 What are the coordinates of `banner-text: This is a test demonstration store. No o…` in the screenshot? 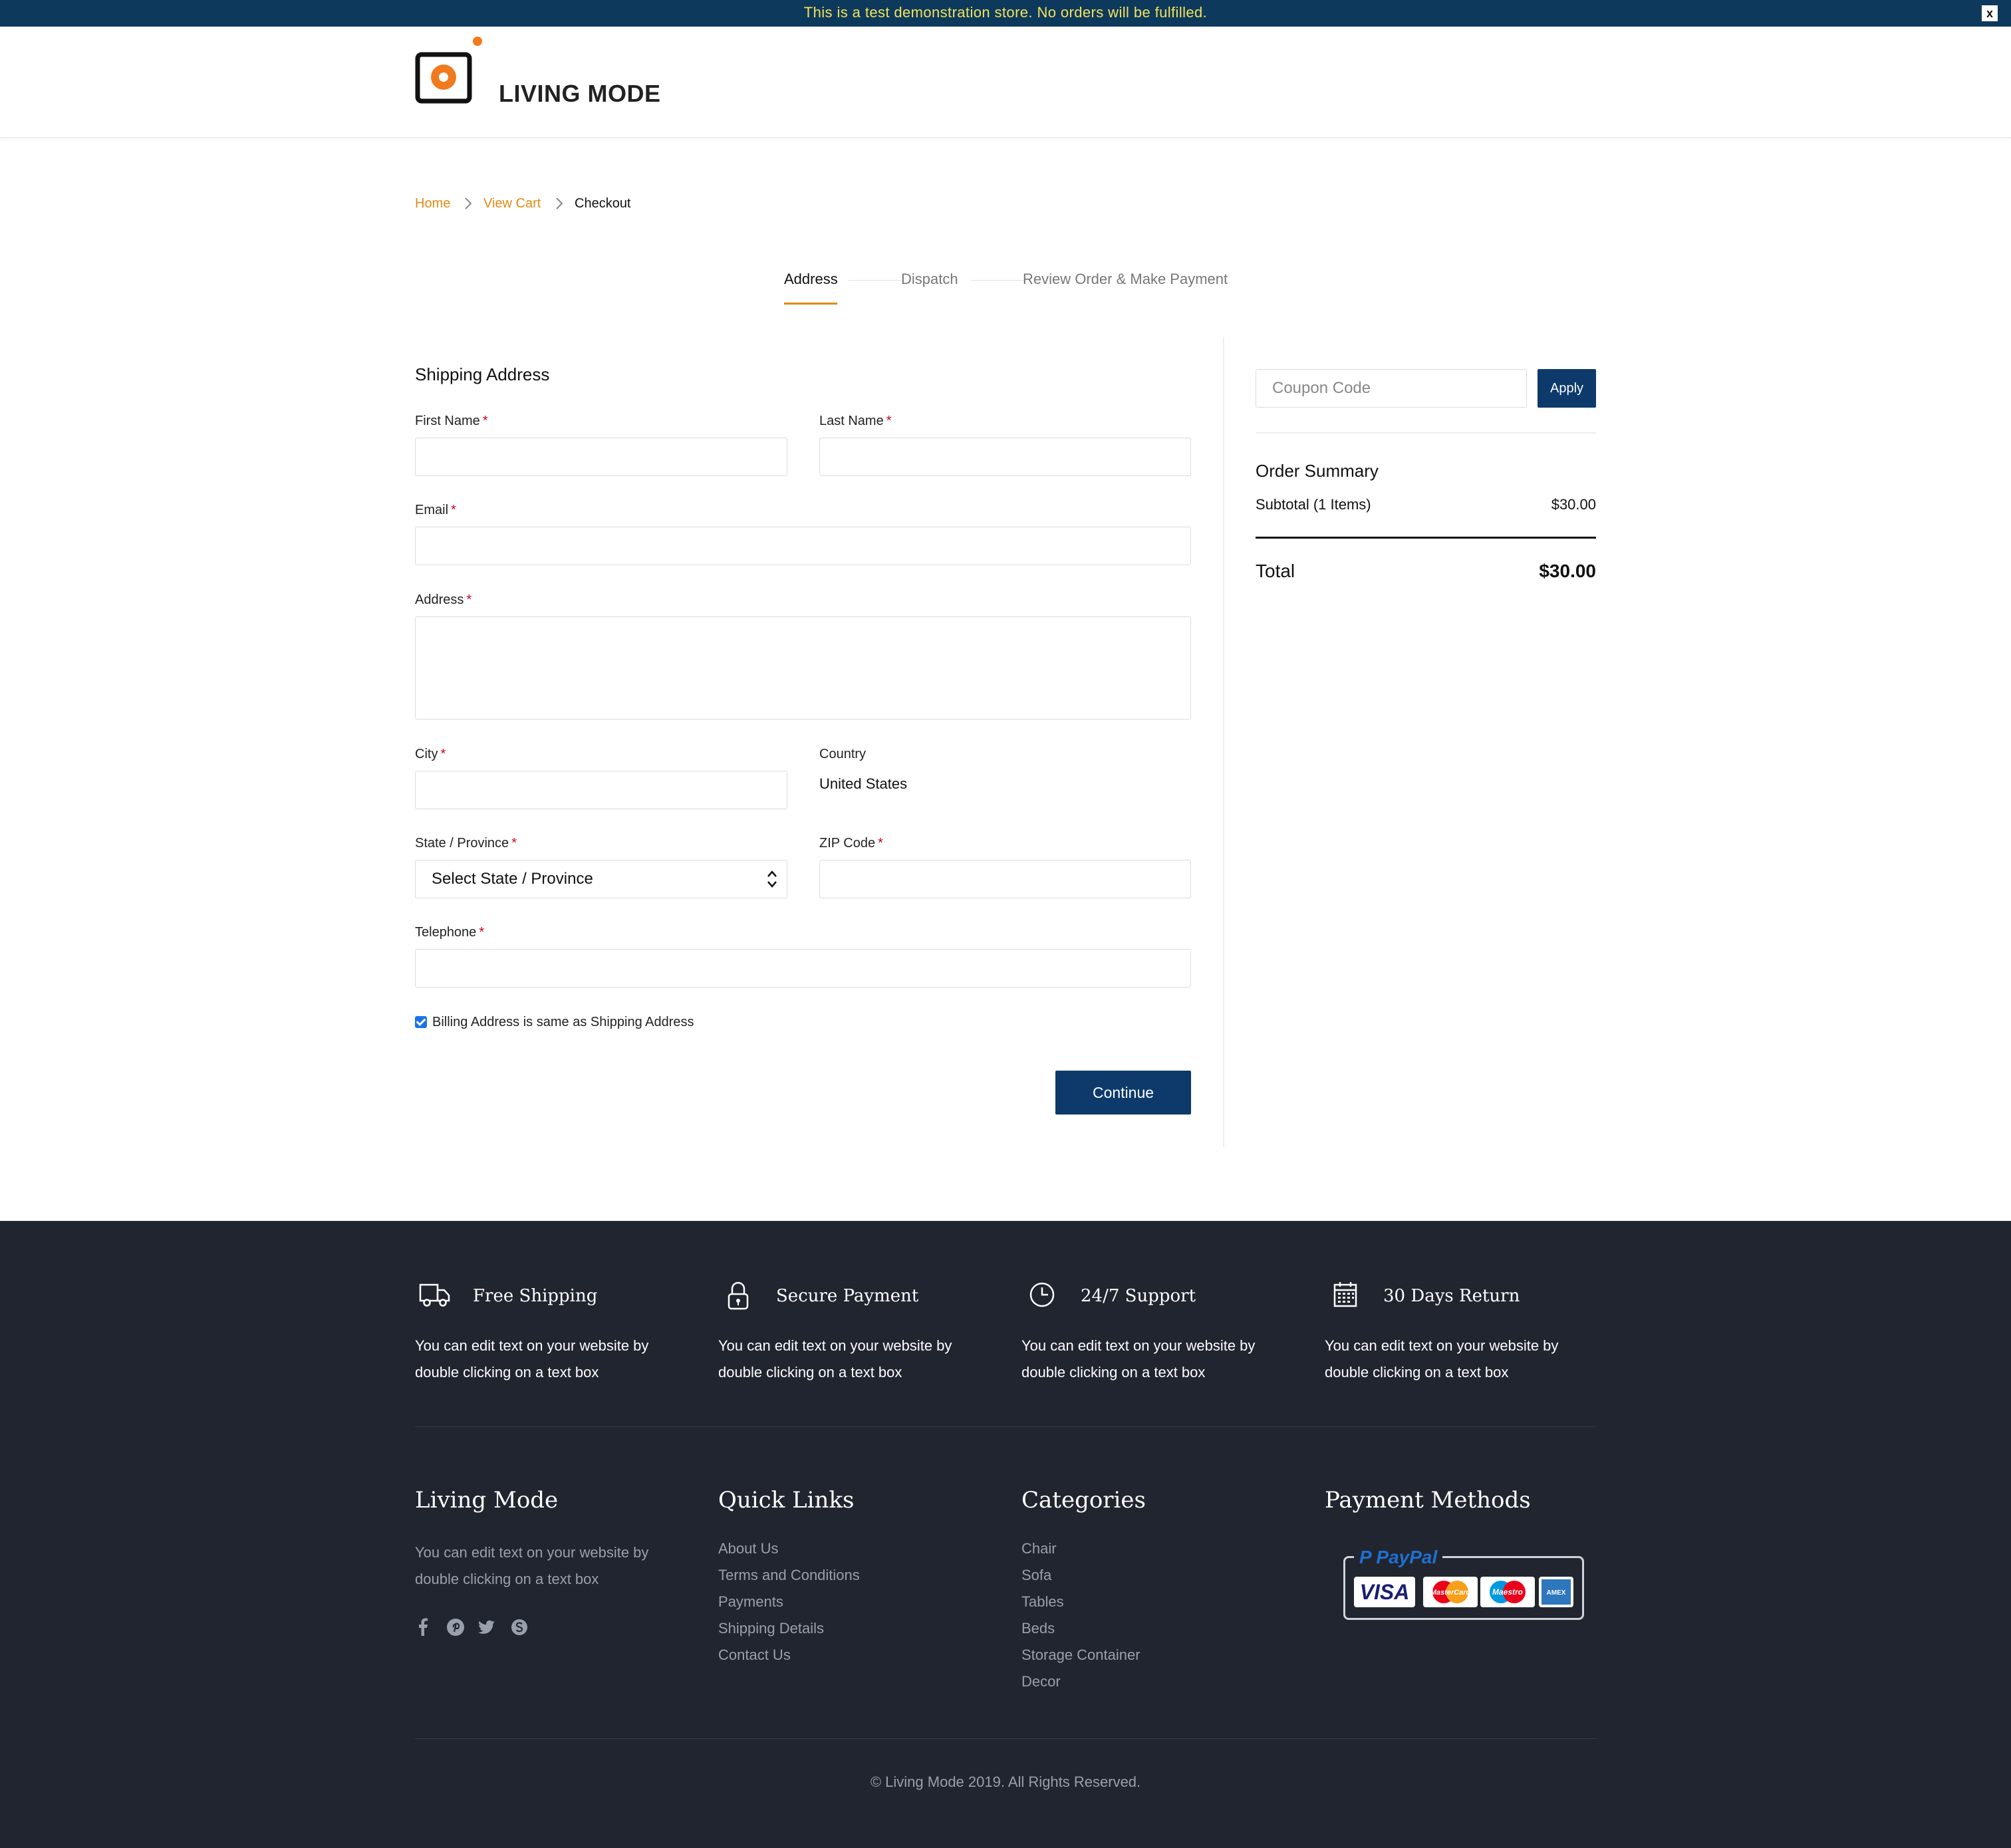 It's located at (1006, 12).